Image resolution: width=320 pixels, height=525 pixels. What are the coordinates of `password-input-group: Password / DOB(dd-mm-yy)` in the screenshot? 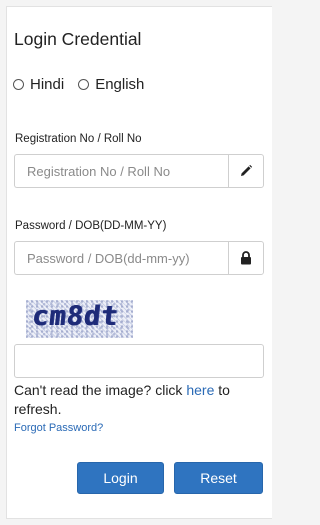 It's located at (139, 258).